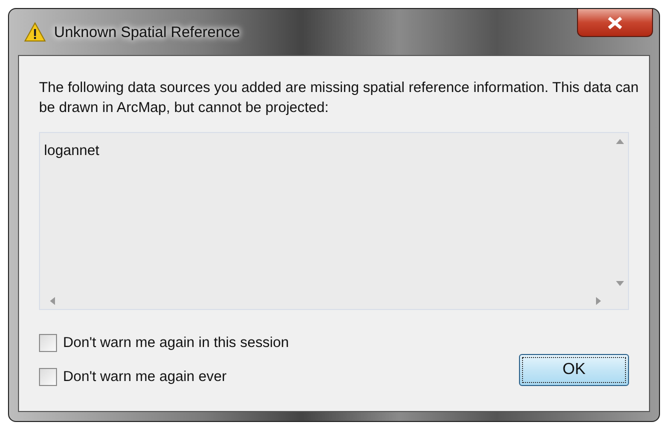 This screenshot has height=431, width=666. What do you see at coordinates (145, 377) in the screenshot?
I see `checkbox-label: Don't warn me again ever` at bounding box center [145, 377].